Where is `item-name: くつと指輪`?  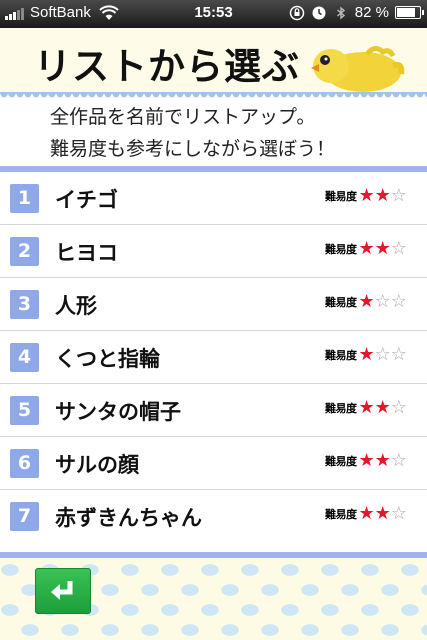
item-name: くつと指輪 is located at coordinates (107, 359).